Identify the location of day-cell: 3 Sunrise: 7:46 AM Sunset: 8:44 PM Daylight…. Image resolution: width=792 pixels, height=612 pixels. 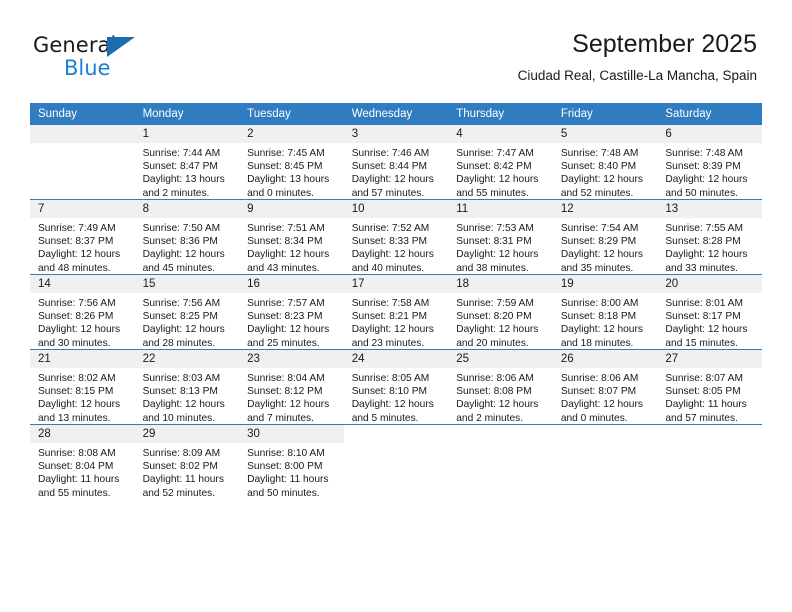
(396, 162).